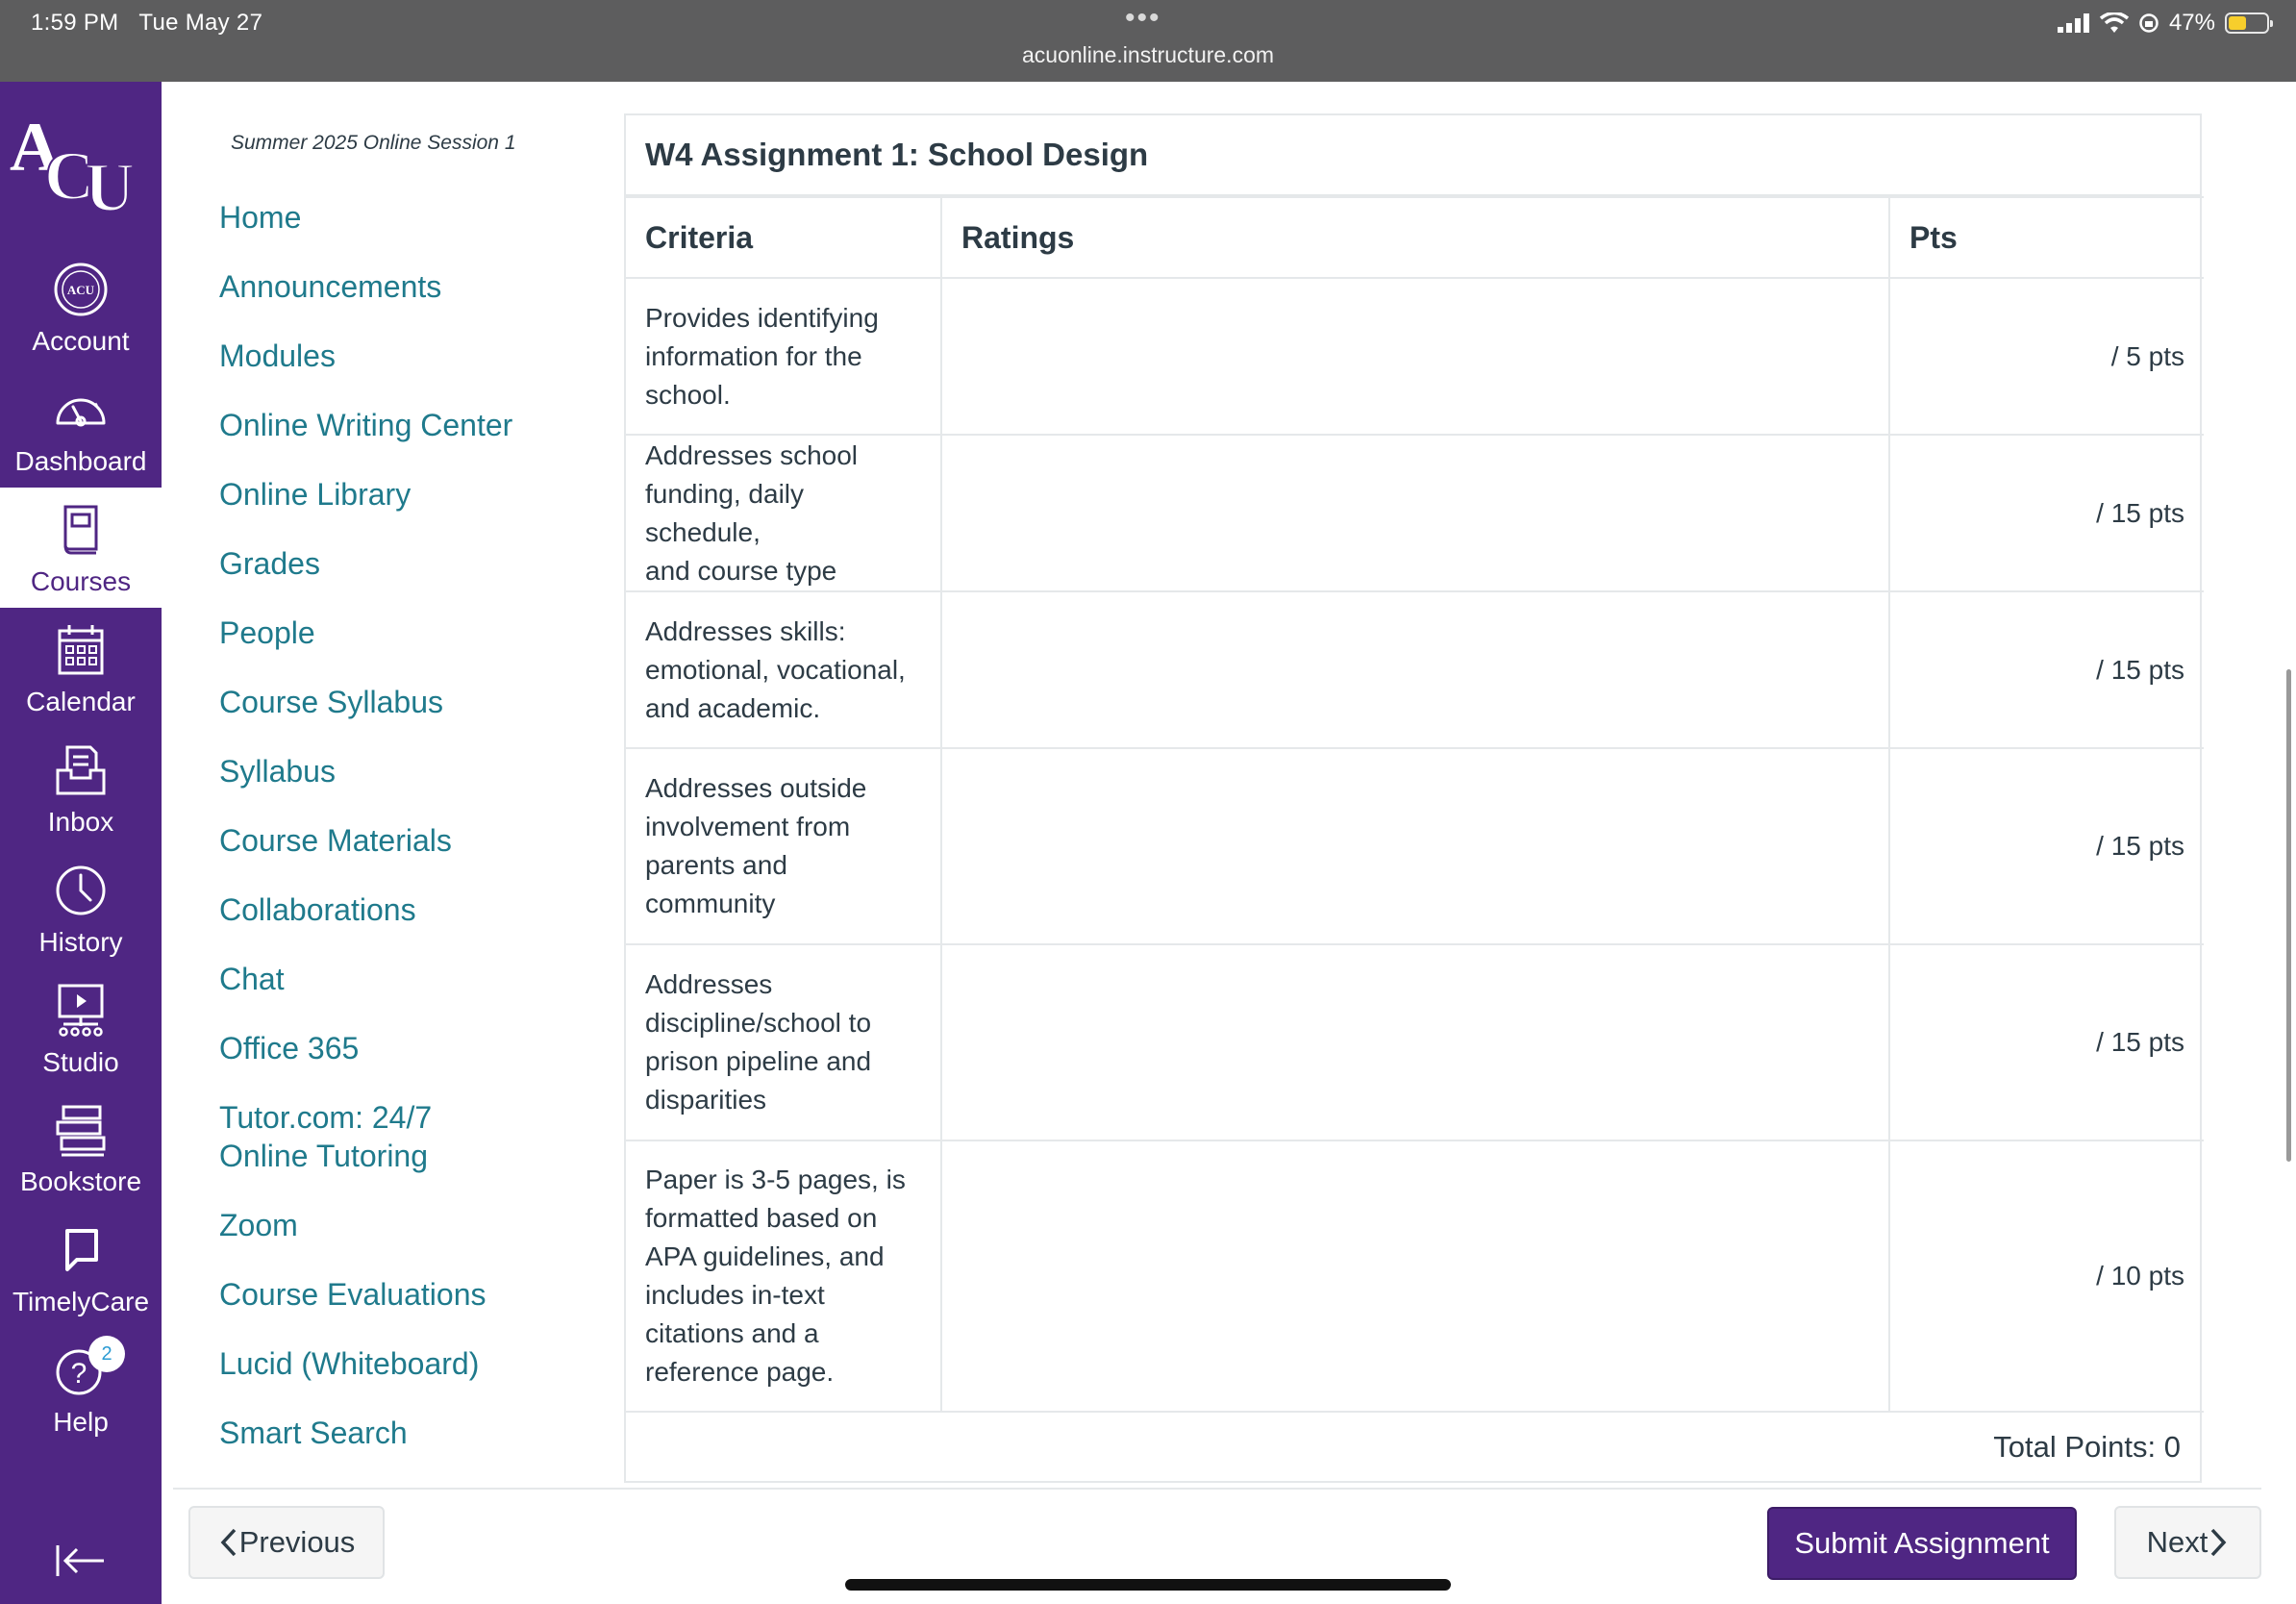 Image resolution: width=2296 pixels, height=1604 pixels. Describe the element at coordinates (748, 826) in the screenshot. I see `criterion-text-line: involvement from` at that location.